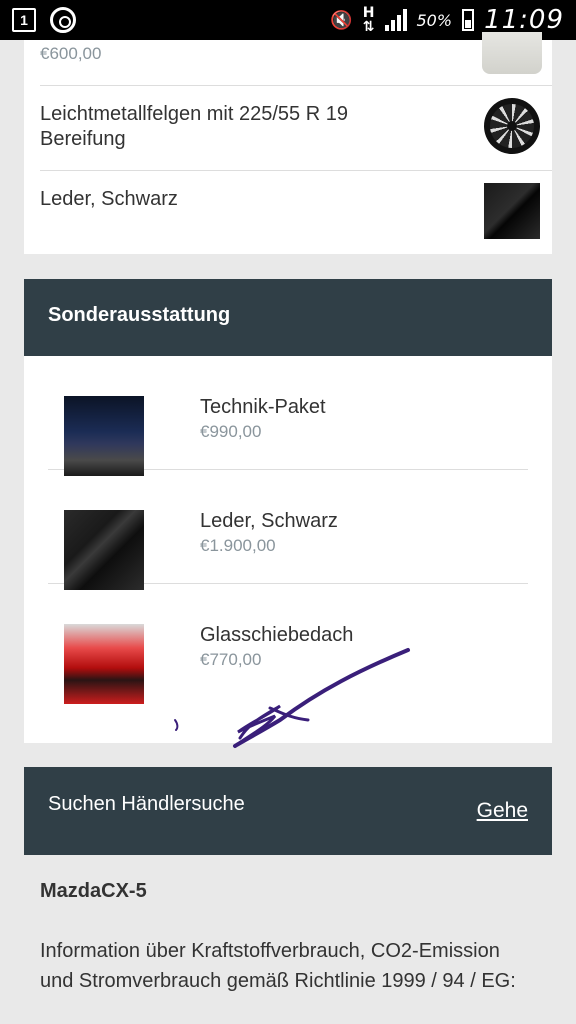 The image size is (576, 1024). What do you see at coordinates (71, 53) in the screenshot?
I see `item-price: €600,00` at bounding box center [71, 53].